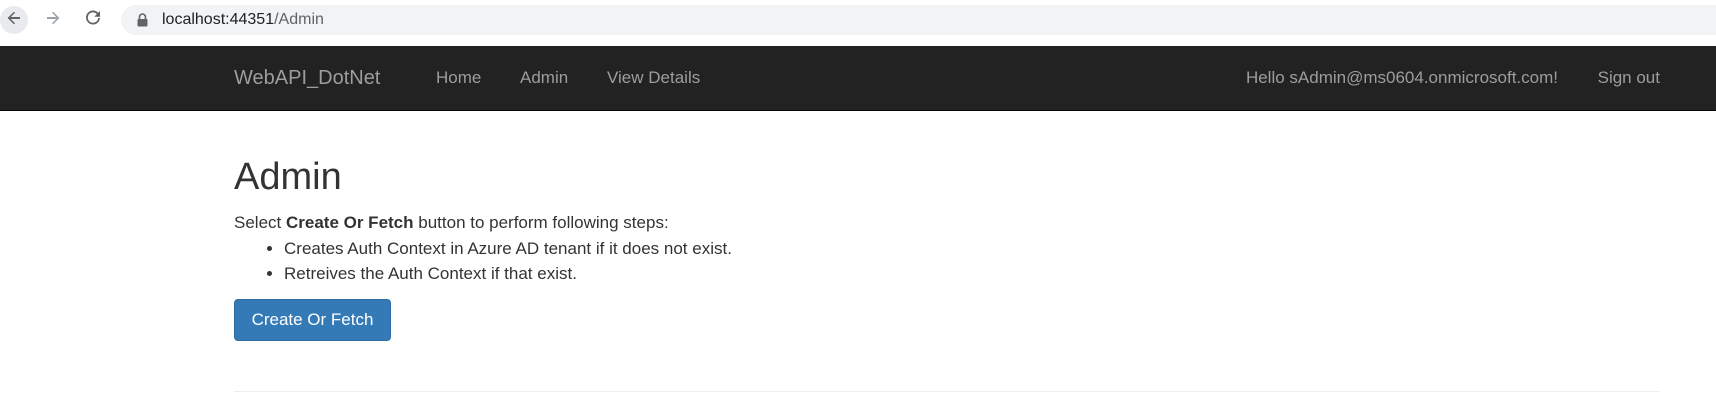 This screenshot has height=403, width=1716. I want to click on lock-icon, so click(142, 20).